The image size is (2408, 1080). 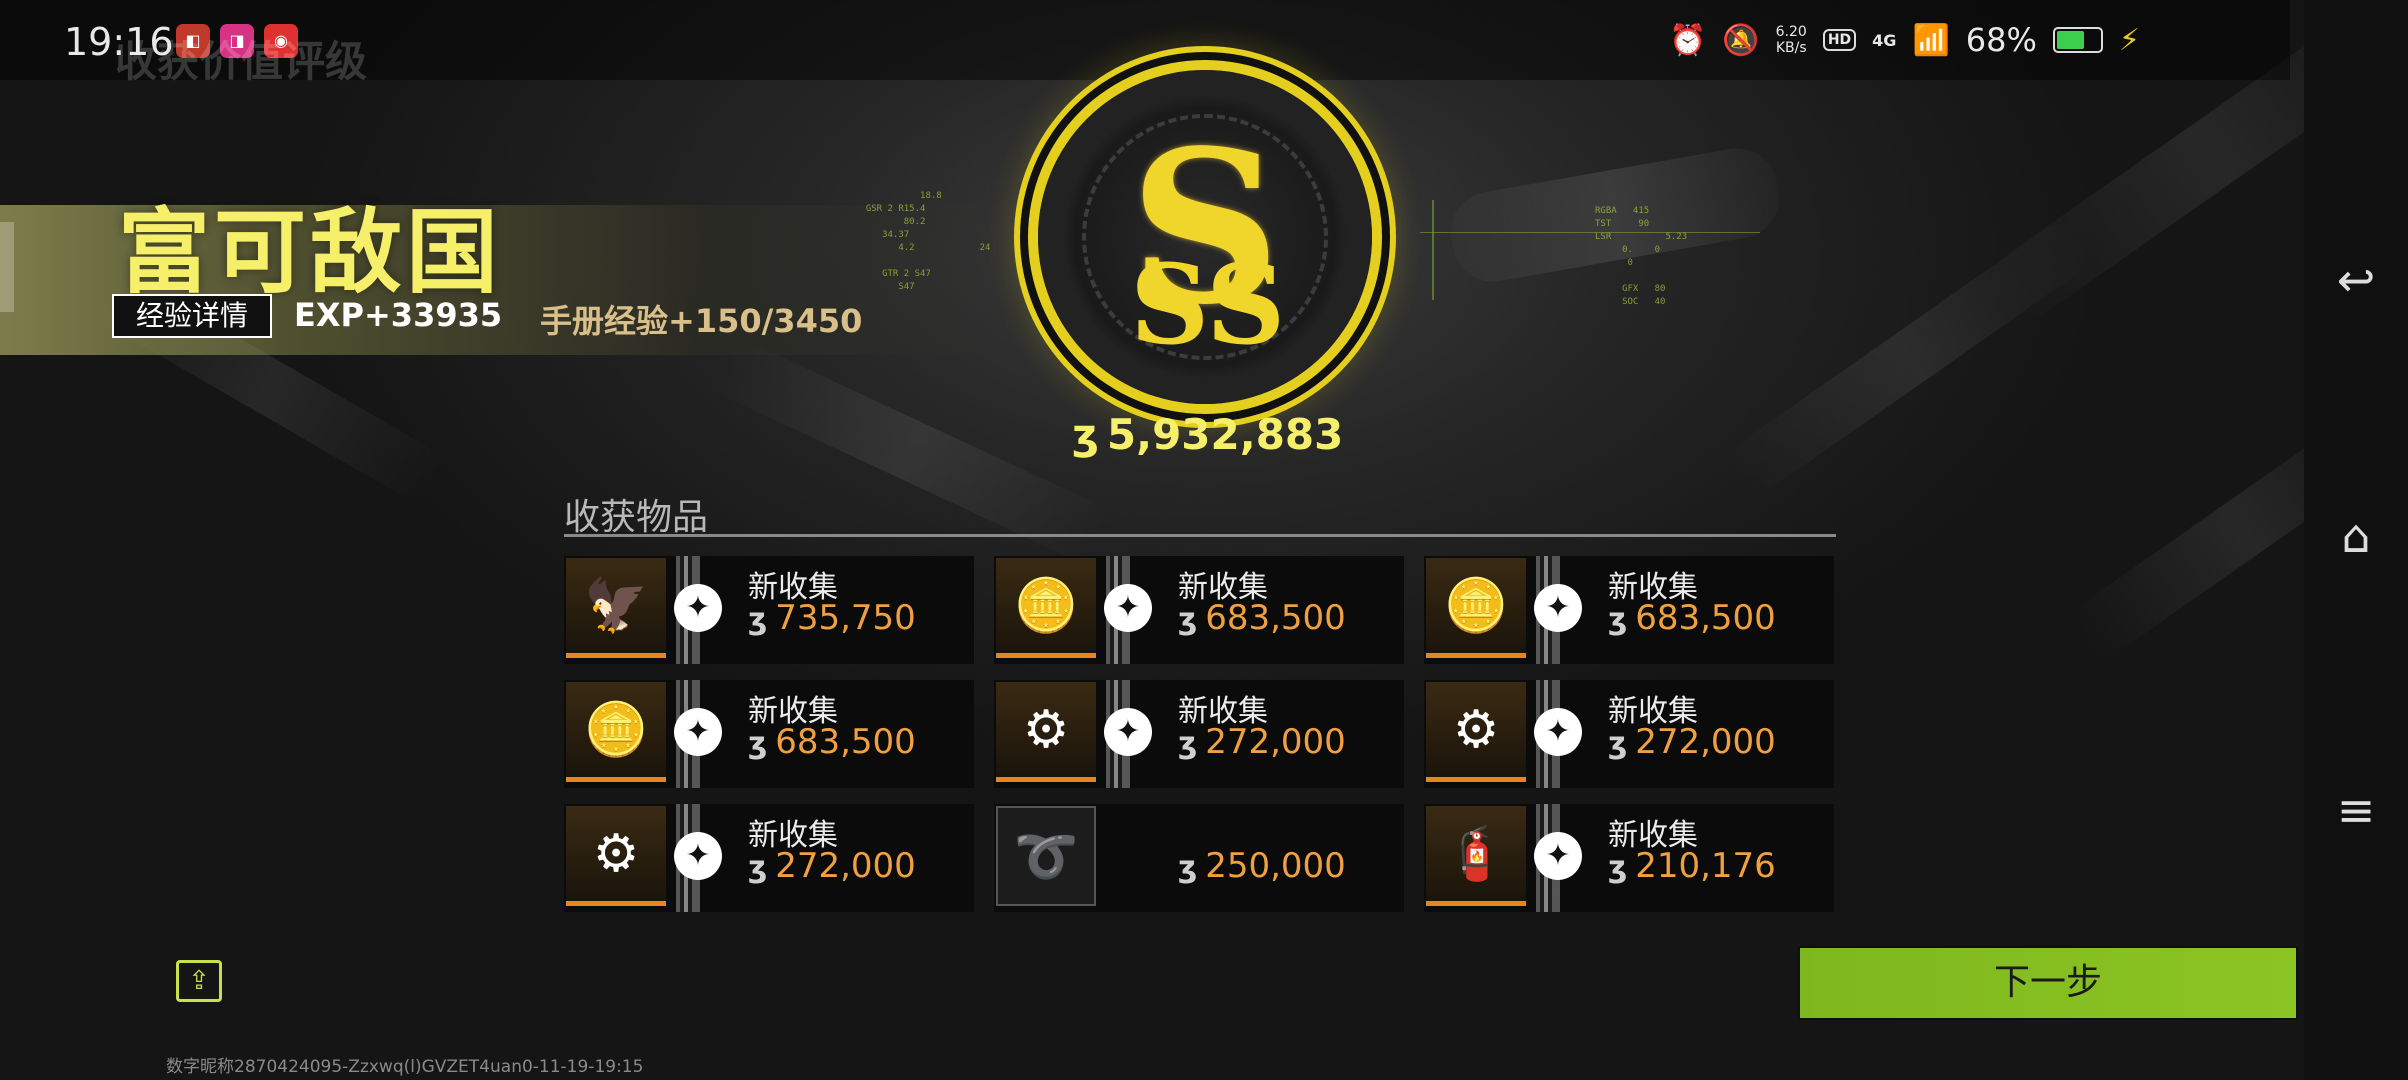 I want to click on network-type: 4G, so click(x=1884, y=40).